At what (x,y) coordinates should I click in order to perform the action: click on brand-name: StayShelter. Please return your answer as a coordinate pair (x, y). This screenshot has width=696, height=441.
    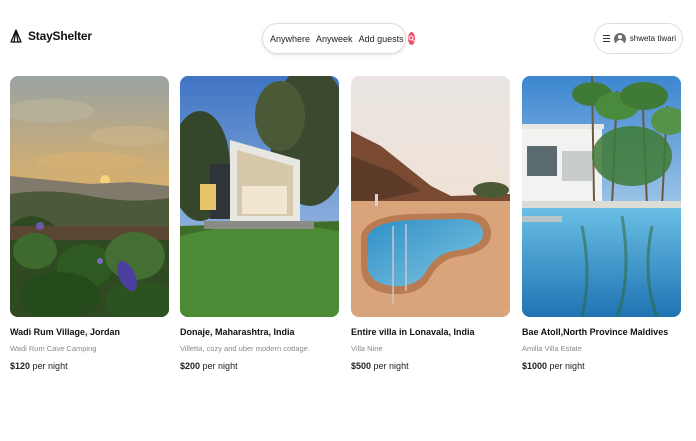
    Looking at the image, I should click on (60, 36).